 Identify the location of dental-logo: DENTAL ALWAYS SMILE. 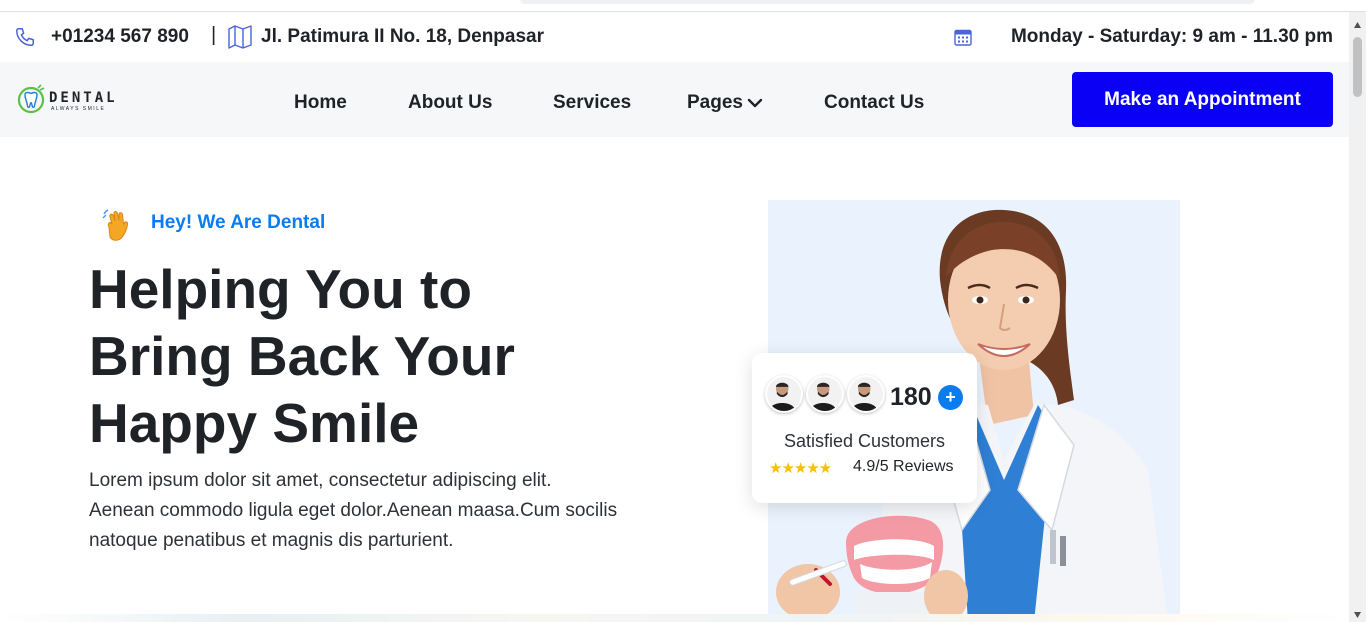
(81, 100).